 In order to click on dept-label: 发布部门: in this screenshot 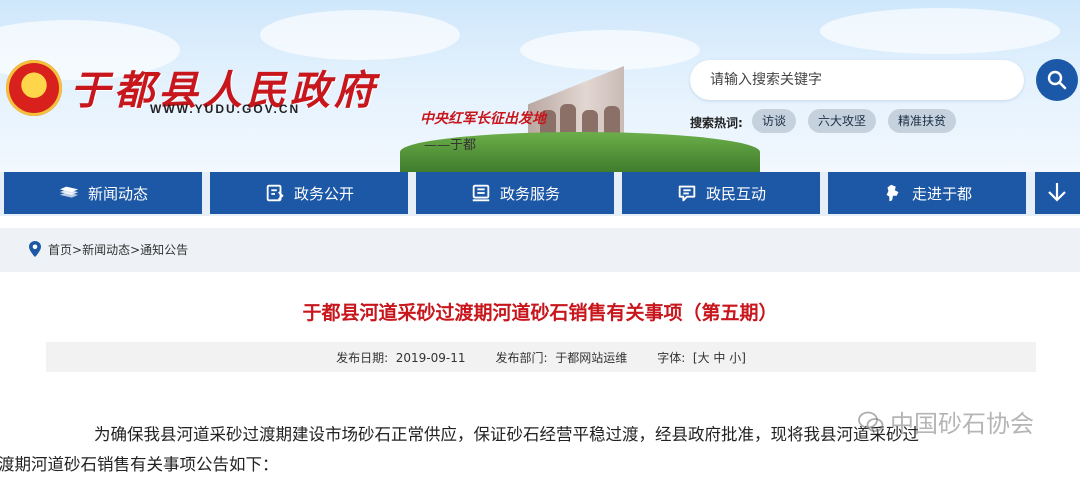, I will do `click(521, 357)`.